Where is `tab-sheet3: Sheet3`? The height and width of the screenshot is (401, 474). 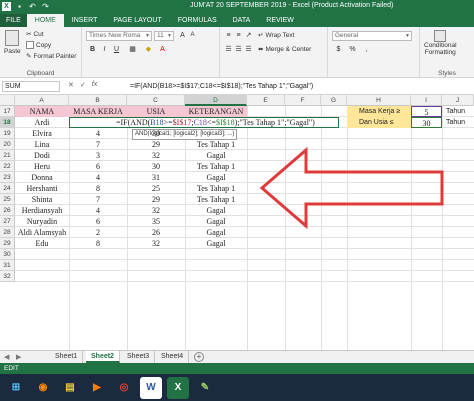 tab-sheet3: Sheet3 is located at coordinates (139, 357).